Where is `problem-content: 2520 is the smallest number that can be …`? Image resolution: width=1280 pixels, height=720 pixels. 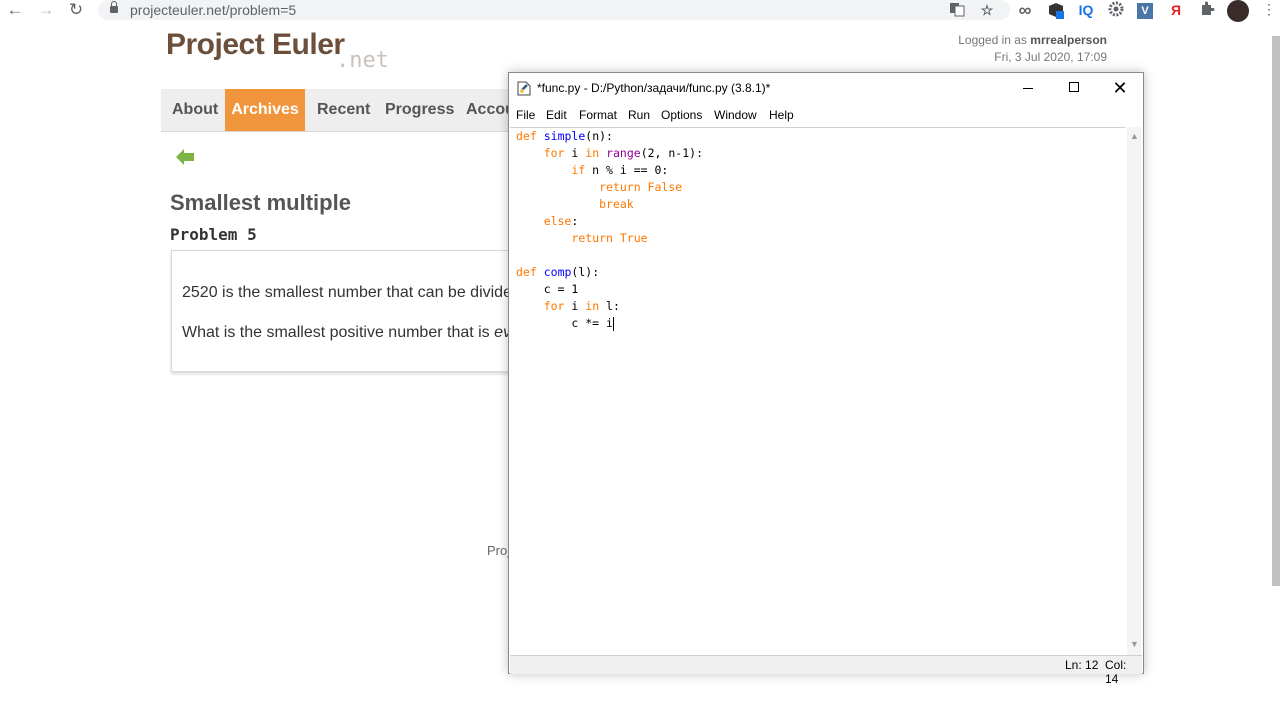
problem-content: 2520 is the smallest number that can be … is located at coordinates (347, 311).